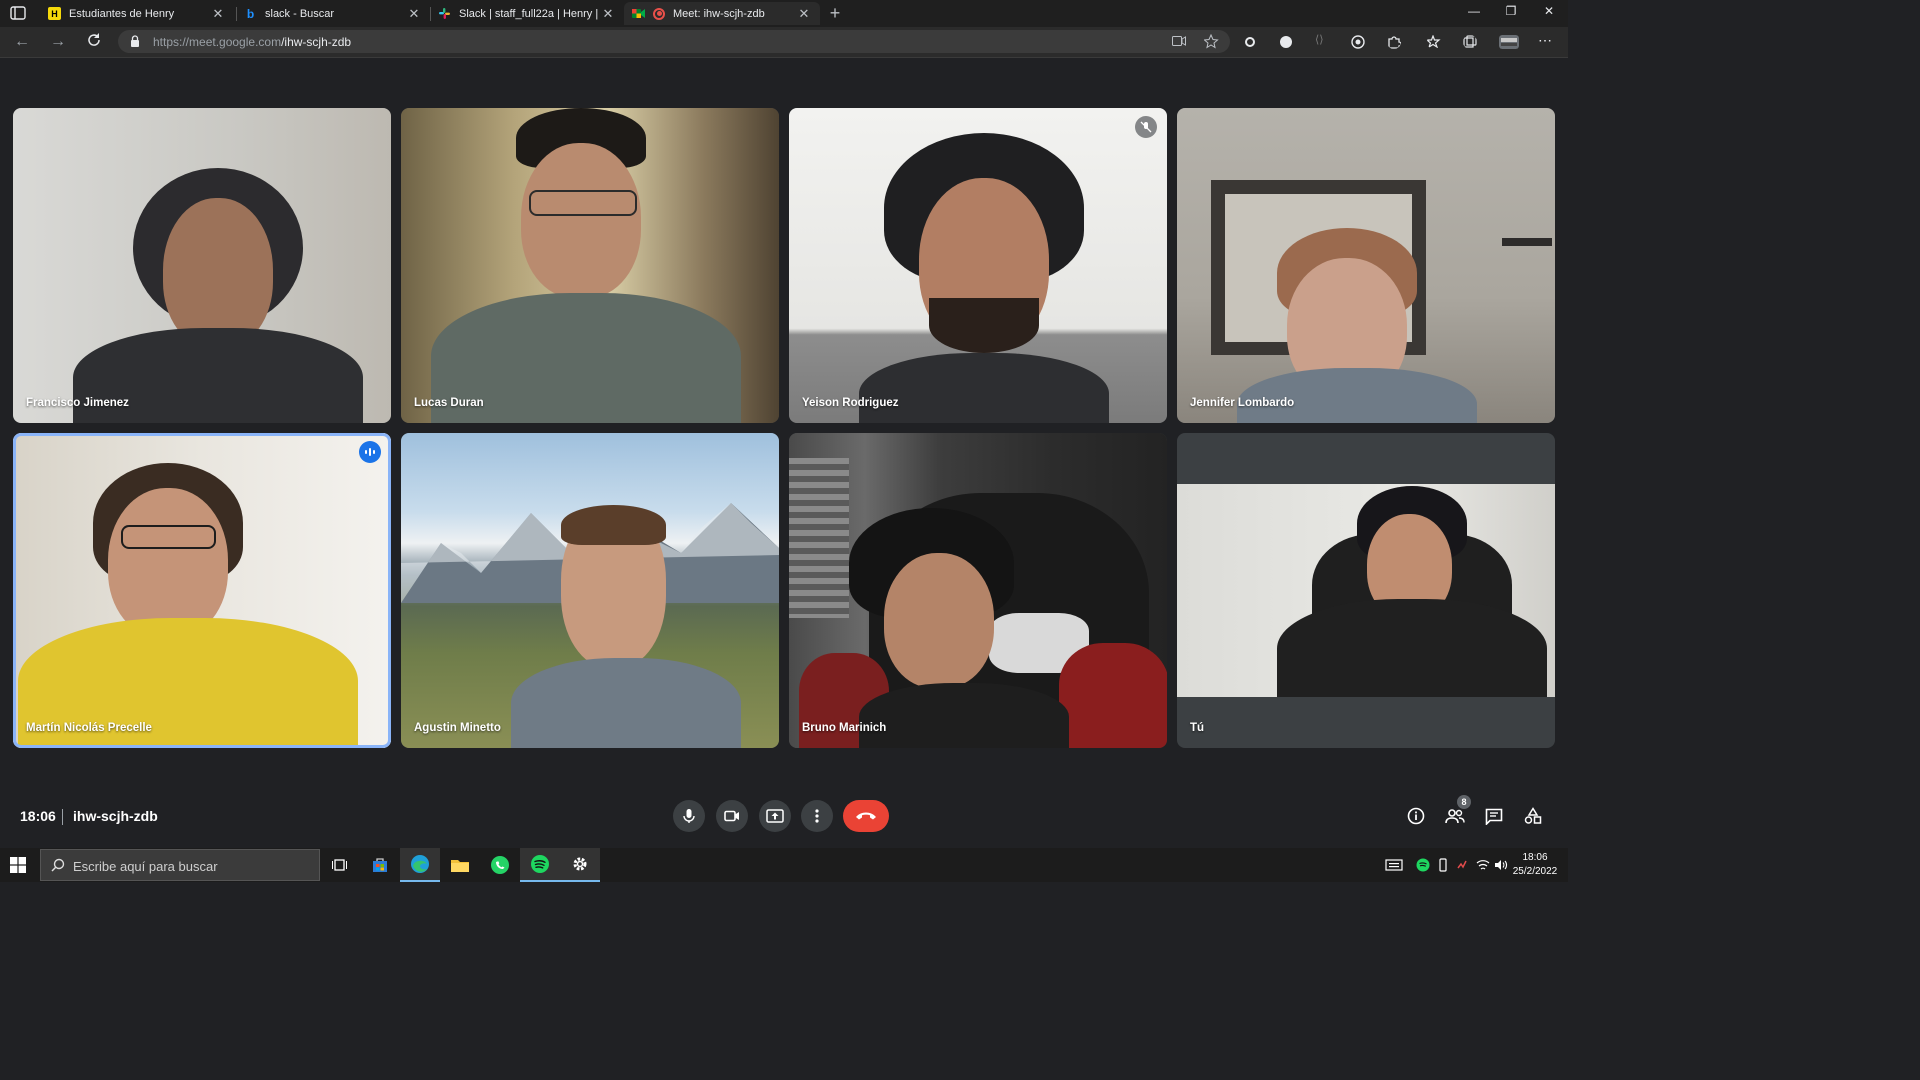  What do you see at coordinates (1549, 11) in the screenshot?
I see `close-window-button: ✕` at bounding box center [1549, 11].